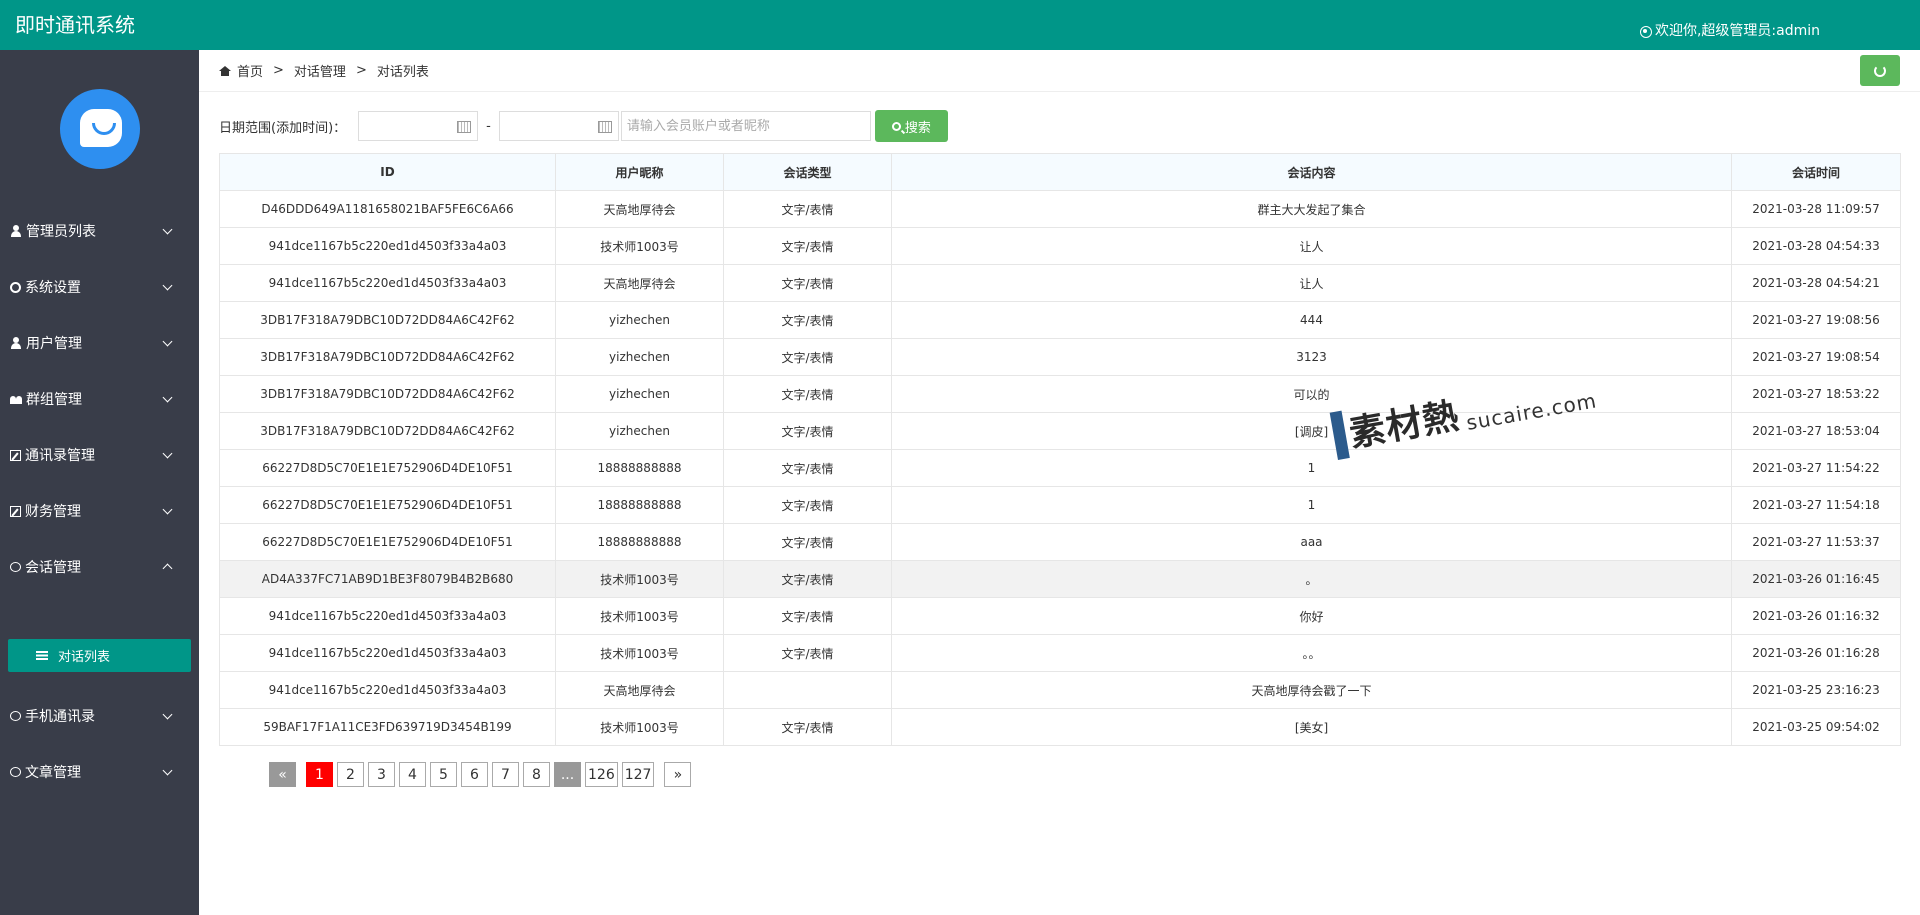 The height and width of the screenshot is (915, 1920). Describe the element at coordinates (319, 774) in the screenshot. I see `page-button: 1` at that location.